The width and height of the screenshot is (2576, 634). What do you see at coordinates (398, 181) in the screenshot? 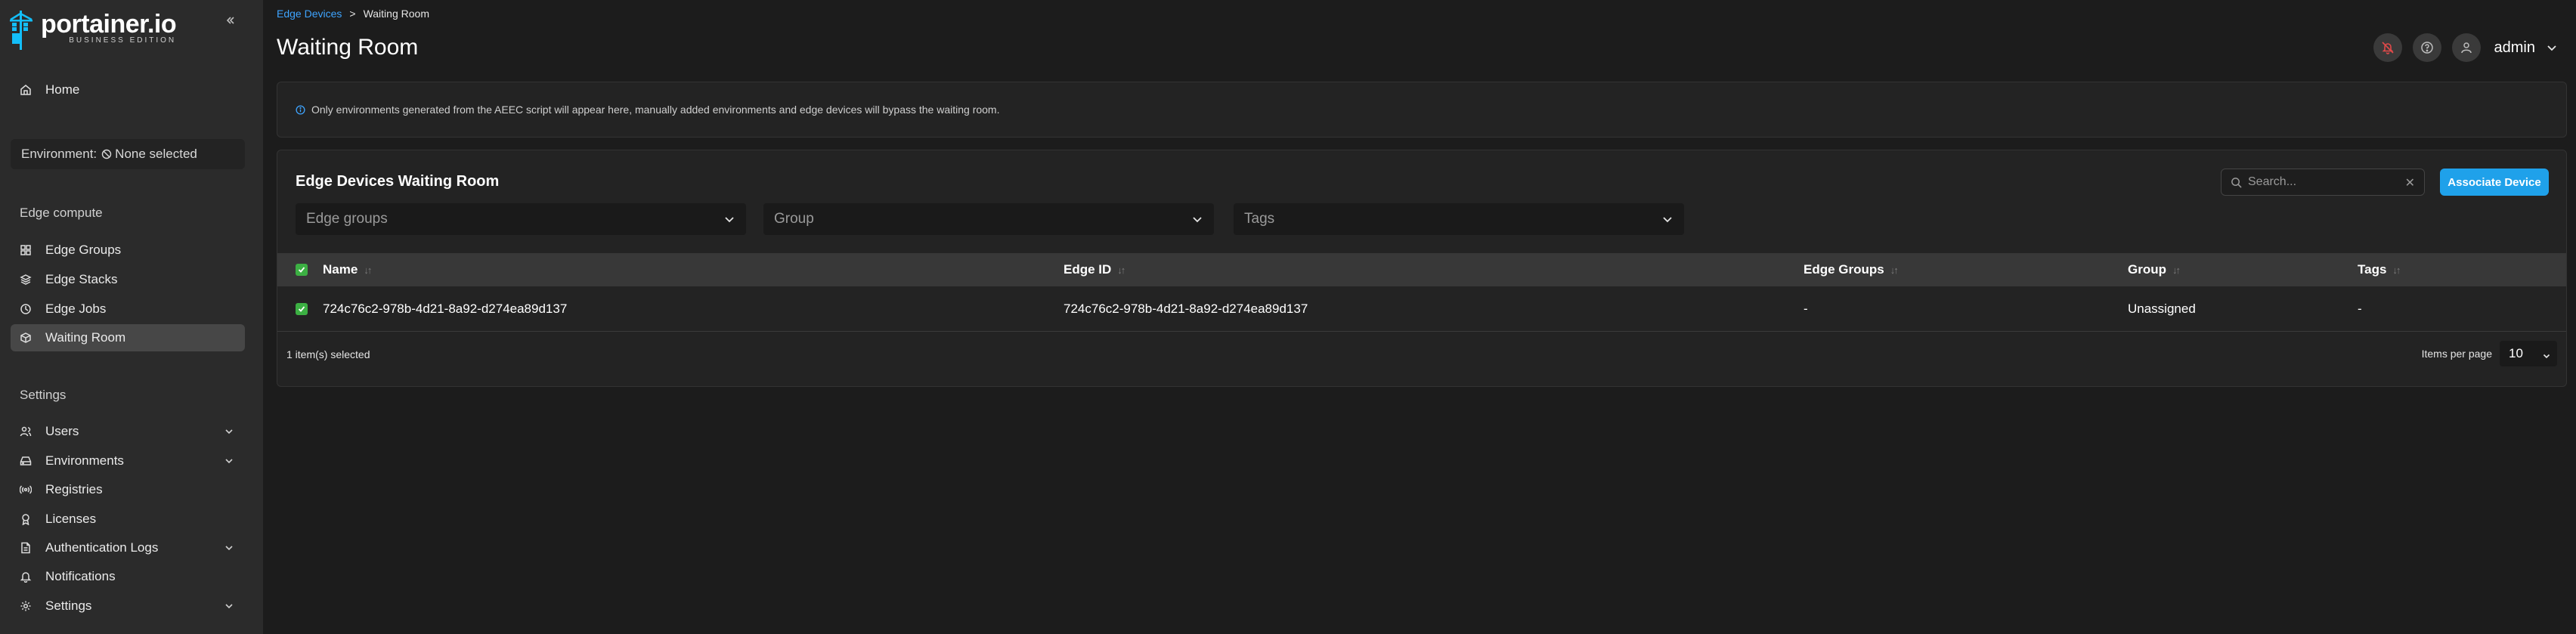
I see `panel-title: Edge Devices Waiting Room` at bounding box center [398, 181].